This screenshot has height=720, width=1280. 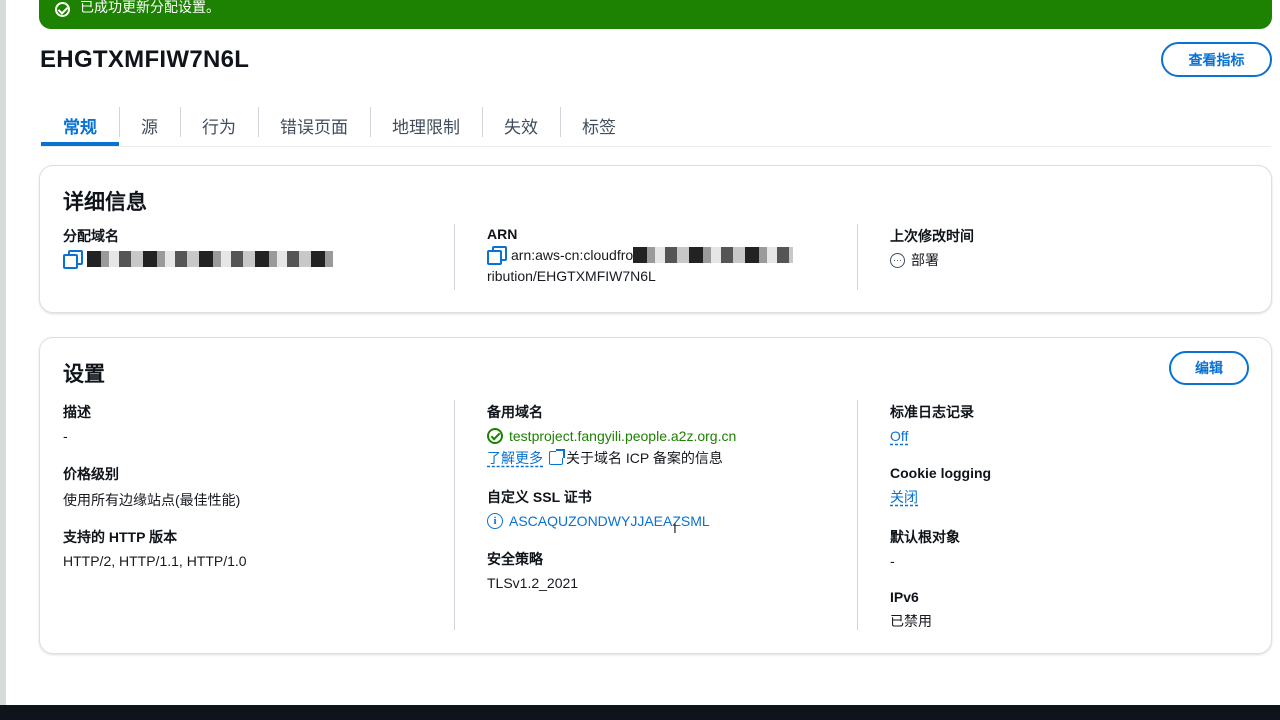 What do you see at coordinates (152, 500) in the screenshot?
I see `price-class-value: 使用所有边缘站点(最佳性能)` at bounding box center [152, 500].